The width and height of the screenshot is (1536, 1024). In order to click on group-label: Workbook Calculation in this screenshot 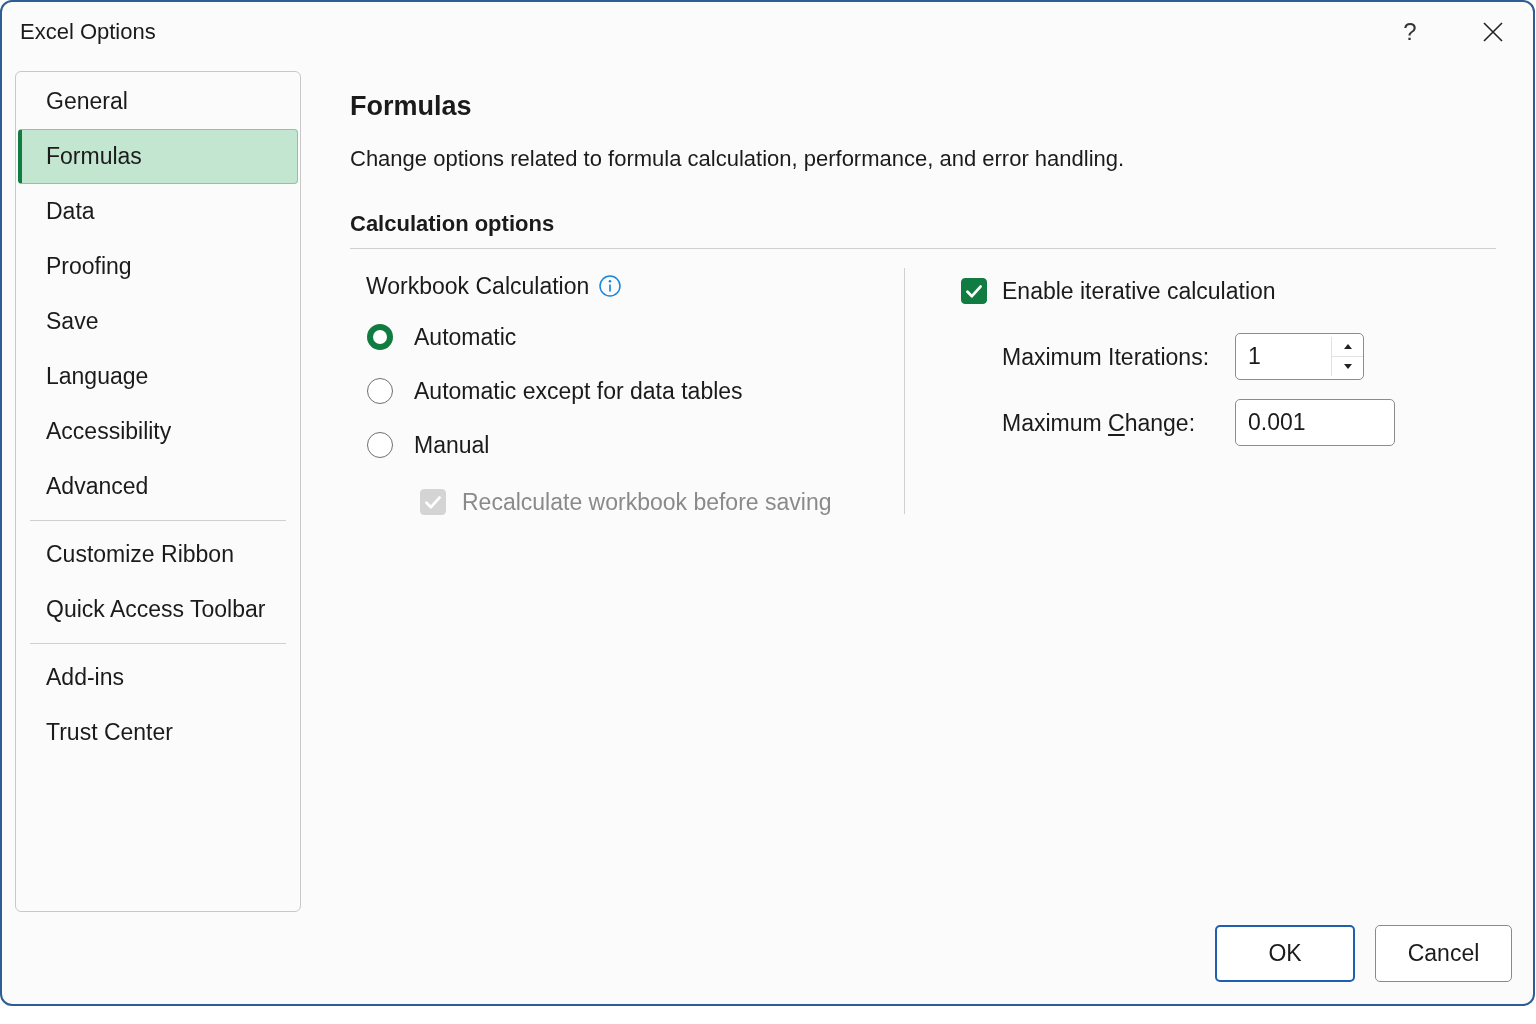, I will do `click(478, 286)`.